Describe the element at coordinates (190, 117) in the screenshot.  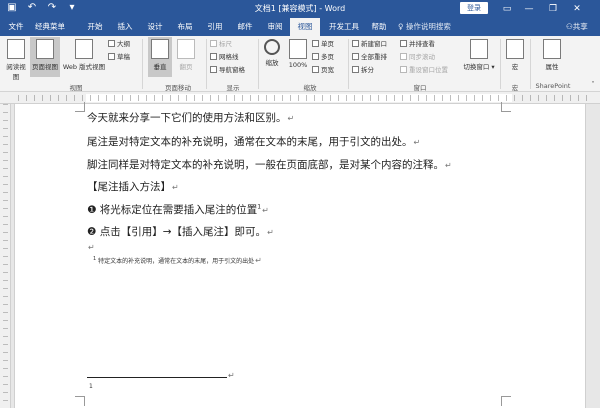
I see `paragraph: 今天就来分享一下它们的使用方法和区别。↵` at that location.